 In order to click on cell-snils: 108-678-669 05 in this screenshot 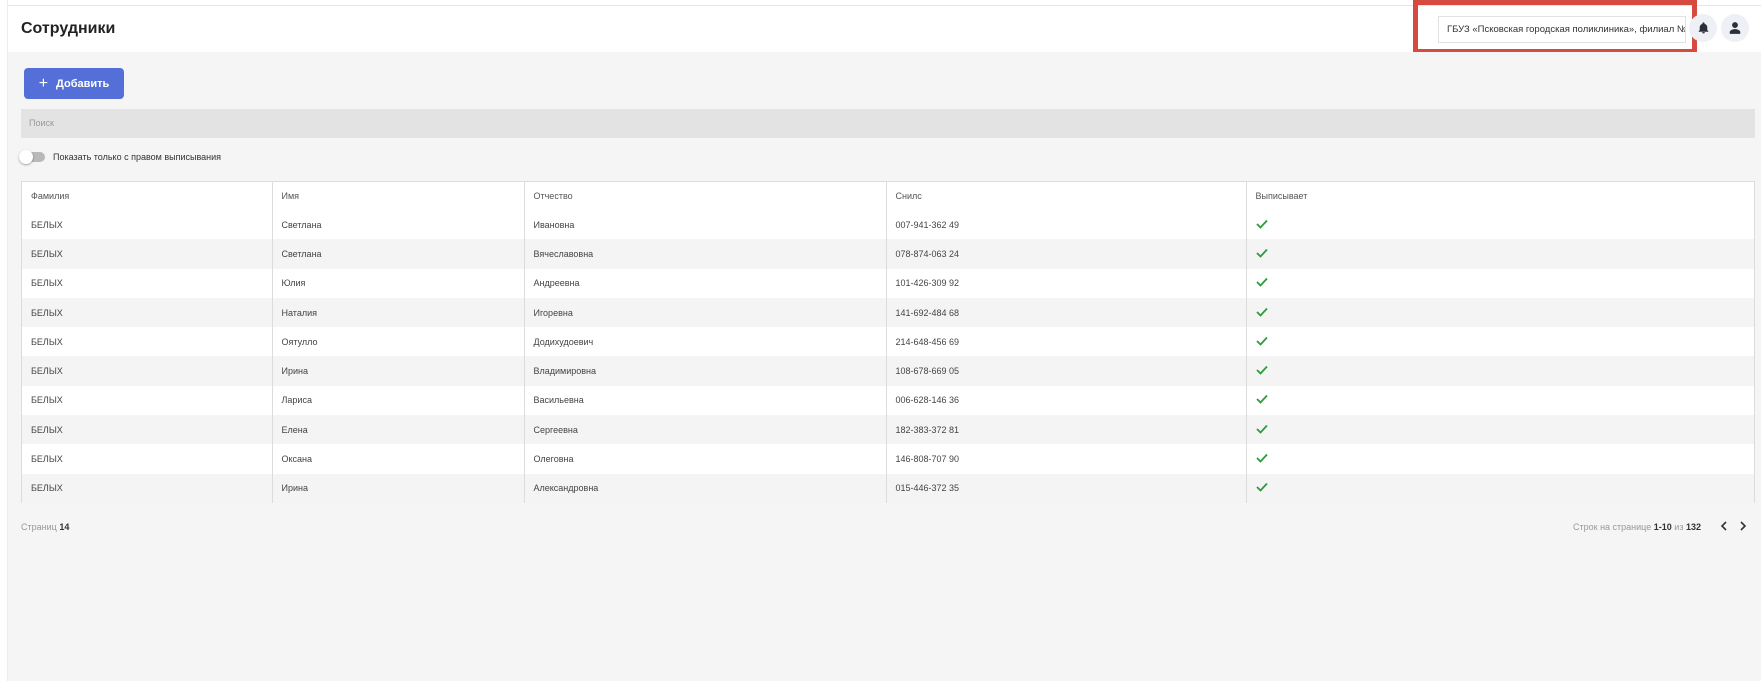, I will do `click(1066, 371)`.